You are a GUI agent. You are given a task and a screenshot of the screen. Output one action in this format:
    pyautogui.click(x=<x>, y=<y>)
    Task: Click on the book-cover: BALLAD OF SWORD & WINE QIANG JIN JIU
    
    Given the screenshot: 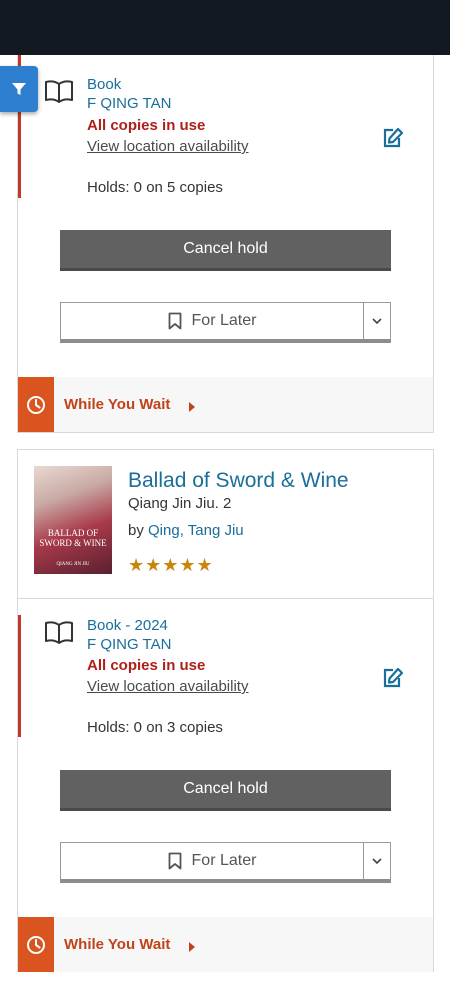 What is the action you would take?
    pyautogui.click(x=73, y=520)
    